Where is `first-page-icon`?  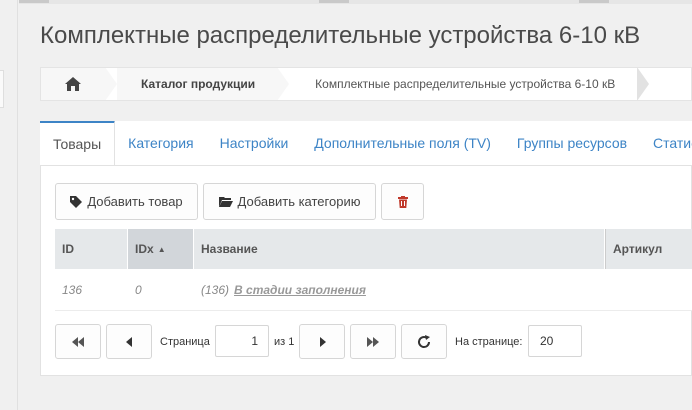
first-page-icon is located at coordinates (78, 341).